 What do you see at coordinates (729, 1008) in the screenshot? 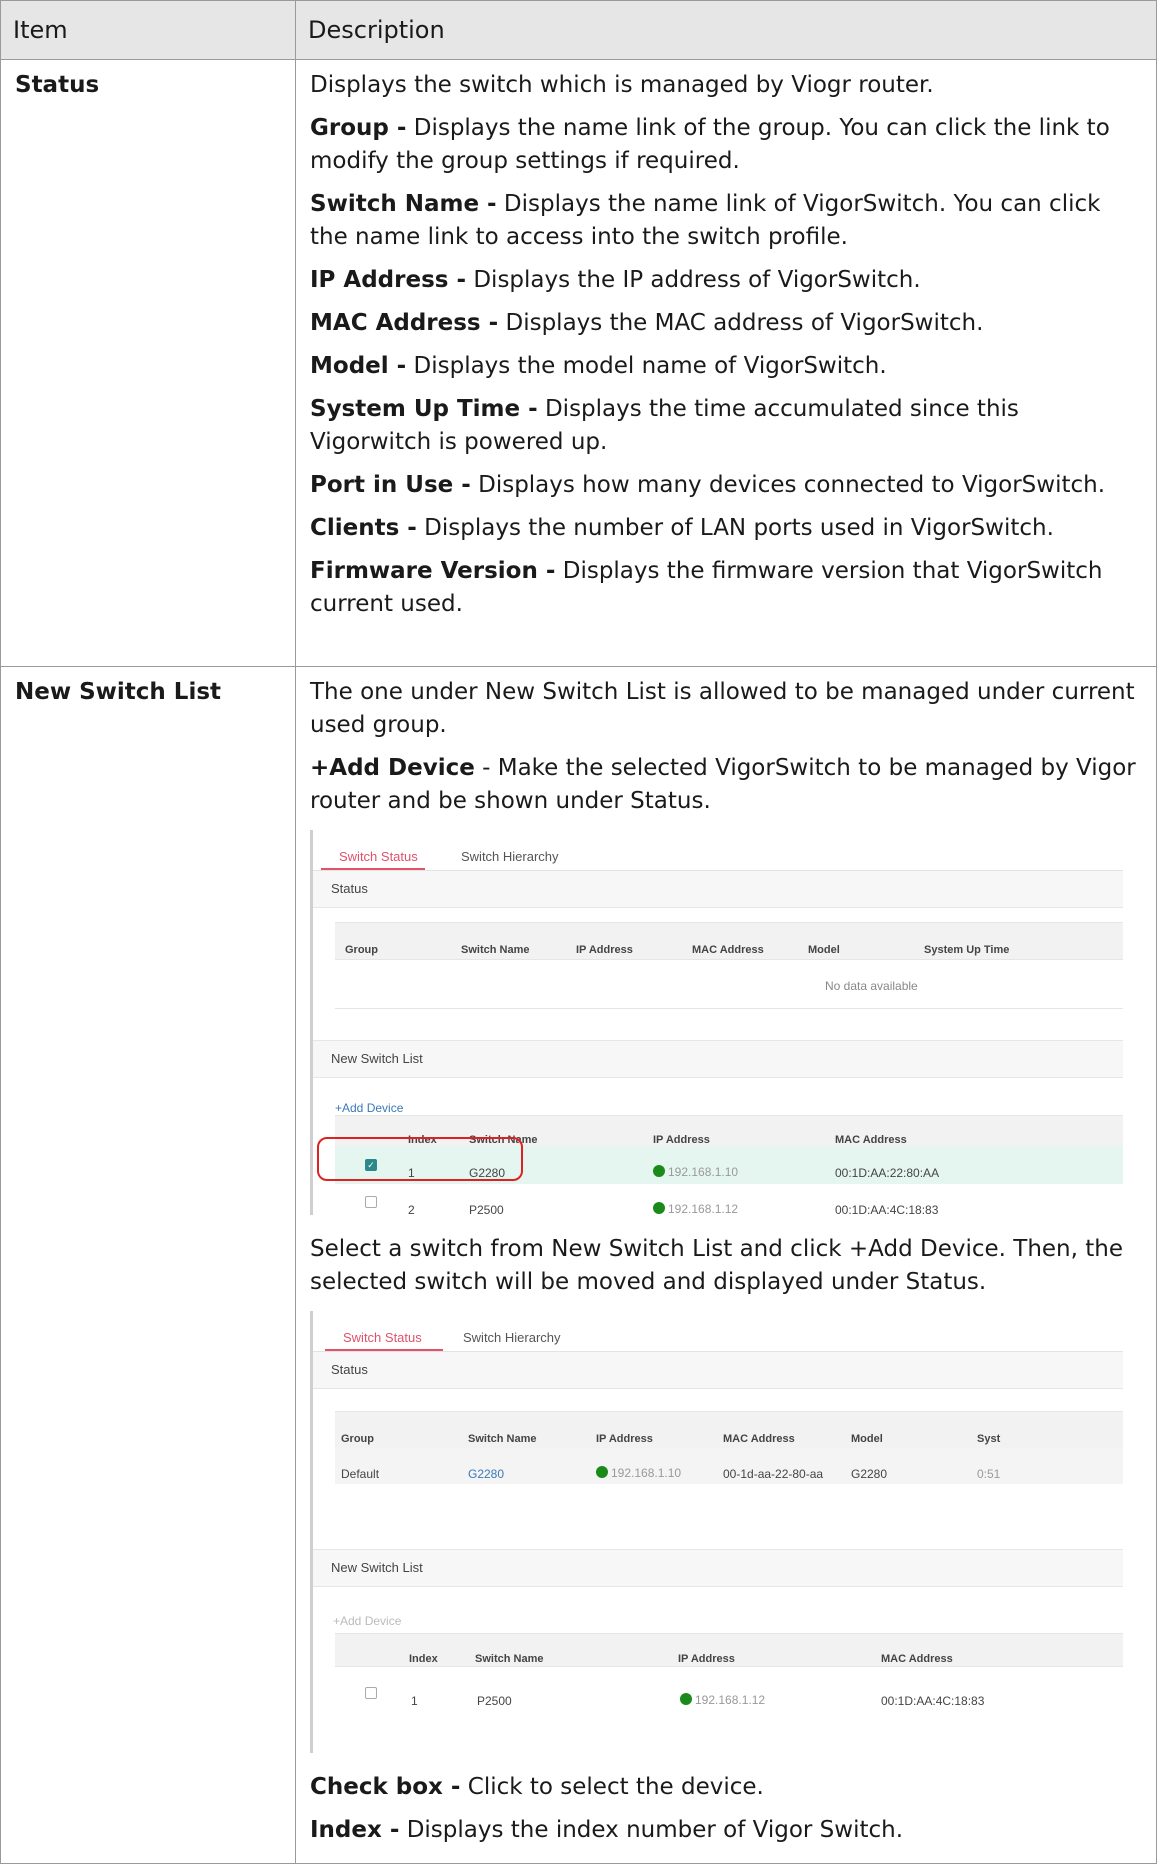
I see `divider` at bounding box center [729, 1008].